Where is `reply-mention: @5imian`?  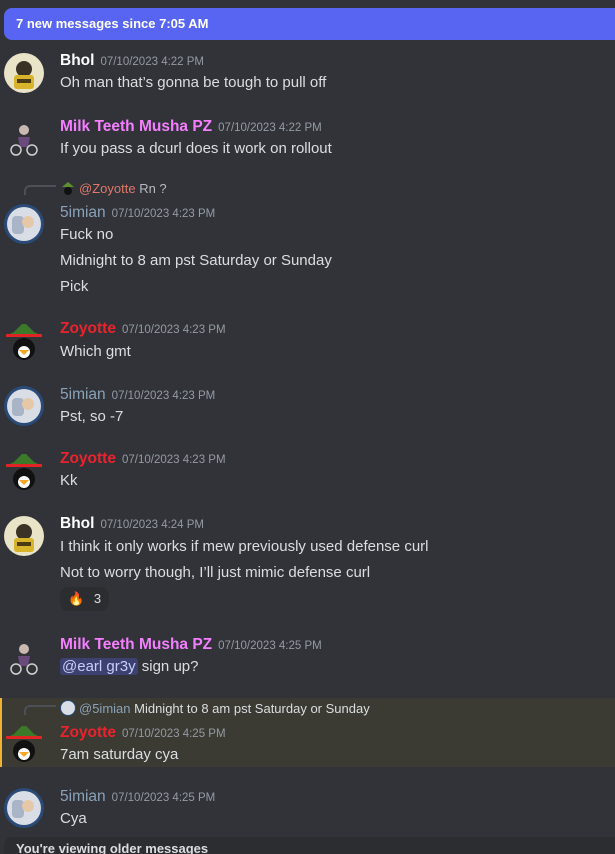 reply-mention: @5imian is located at coordinates (105, 708).